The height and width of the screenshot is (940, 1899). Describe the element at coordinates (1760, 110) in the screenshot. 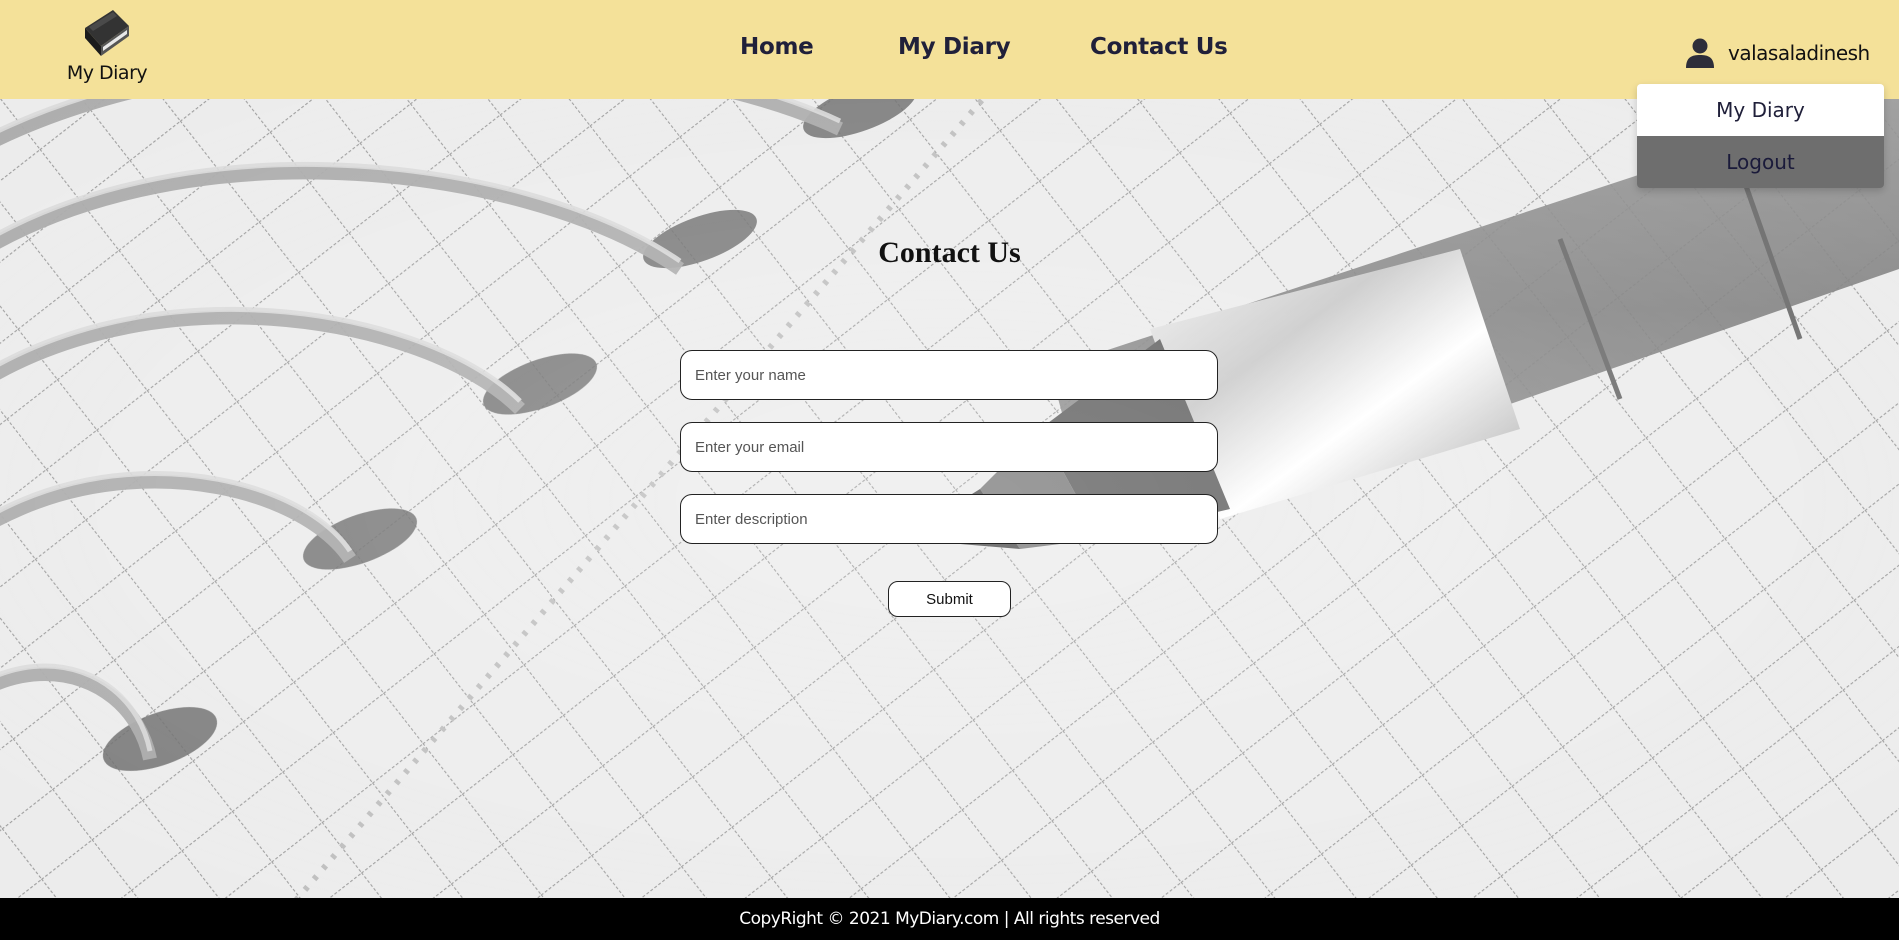

I see `dropdown-my-diary: My Diary` at that location.